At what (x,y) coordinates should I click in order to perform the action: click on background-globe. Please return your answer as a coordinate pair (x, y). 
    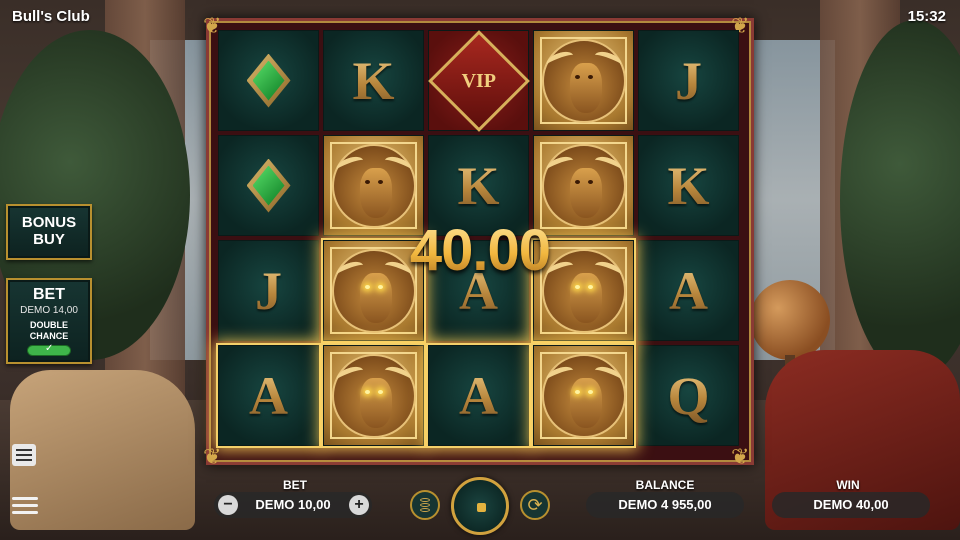
    Looking at the image, I should click on (790, 320).